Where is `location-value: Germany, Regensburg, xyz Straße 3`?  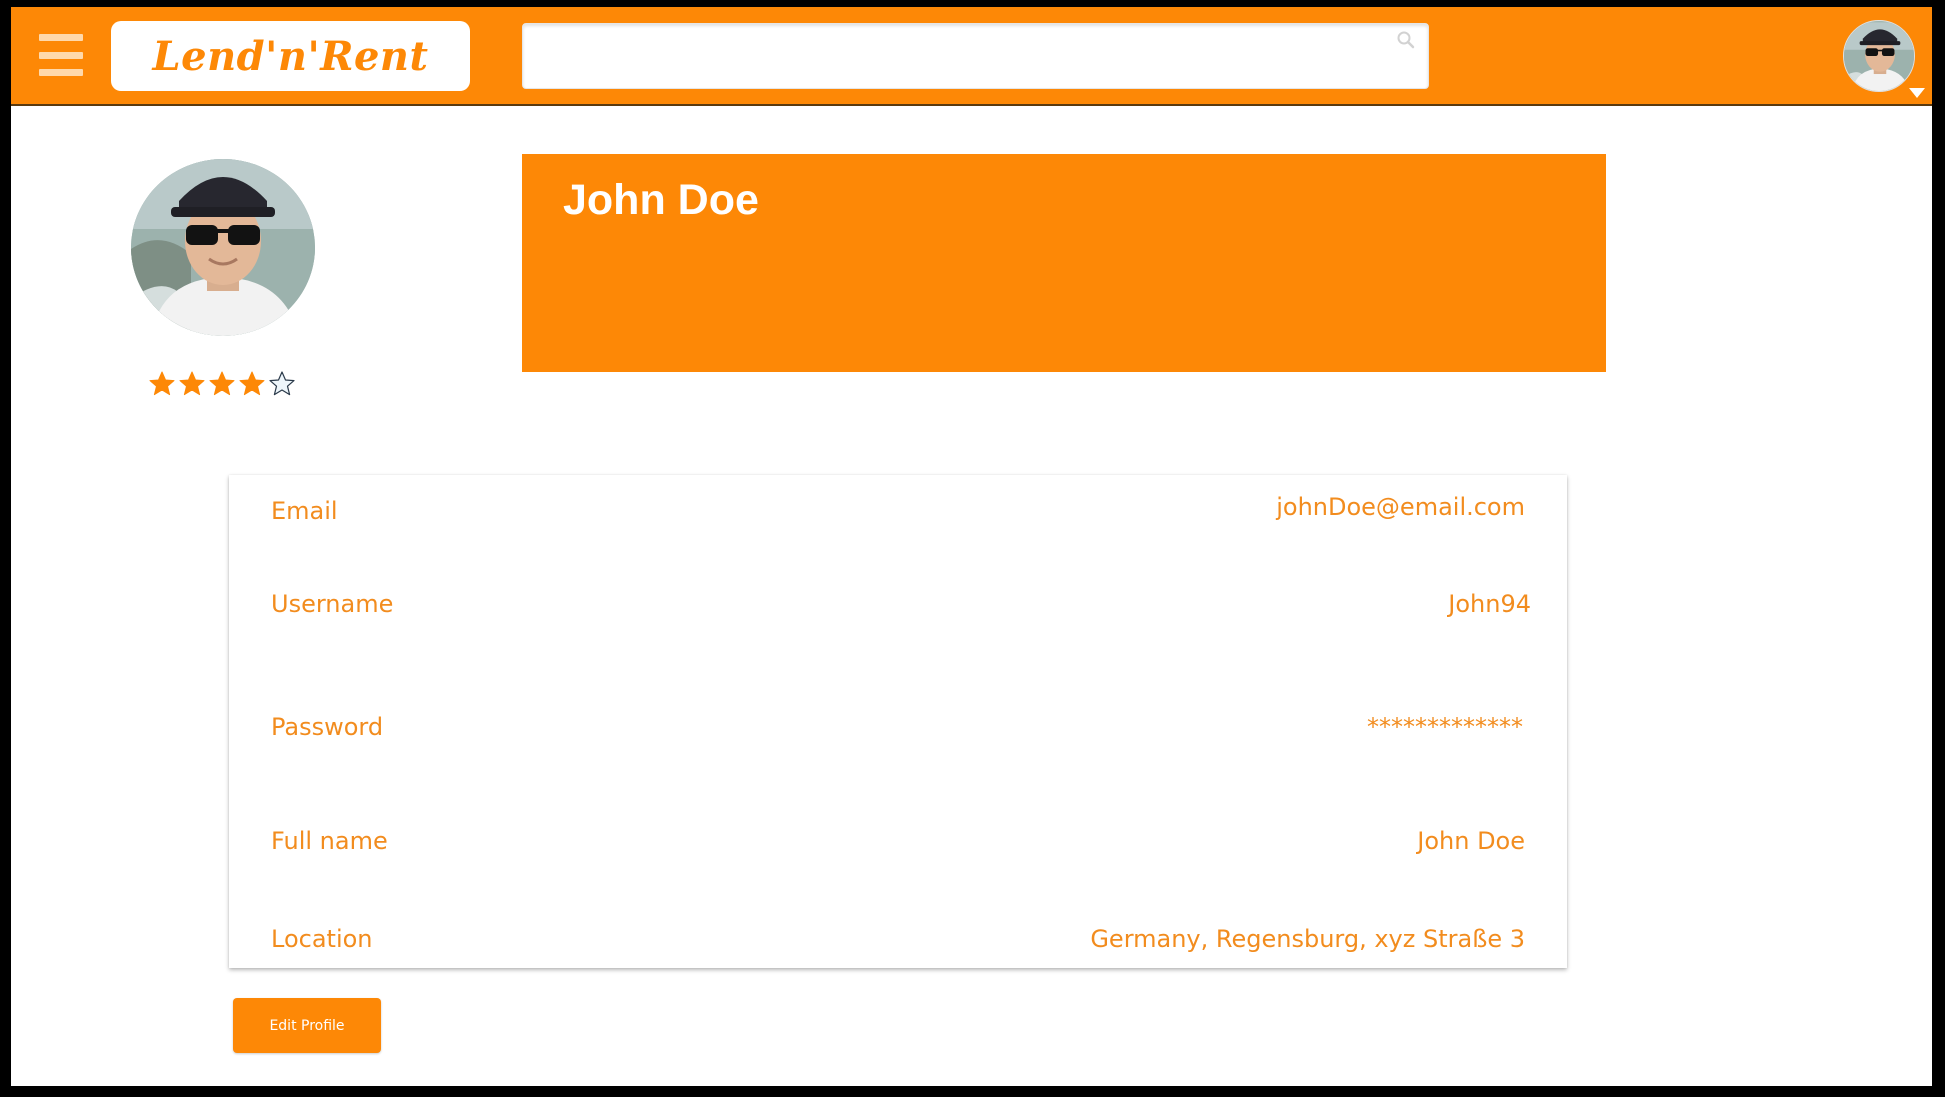 location-value: Germany, Regensburg, xyz Straße 3 is located at coordinates (1307, 939).